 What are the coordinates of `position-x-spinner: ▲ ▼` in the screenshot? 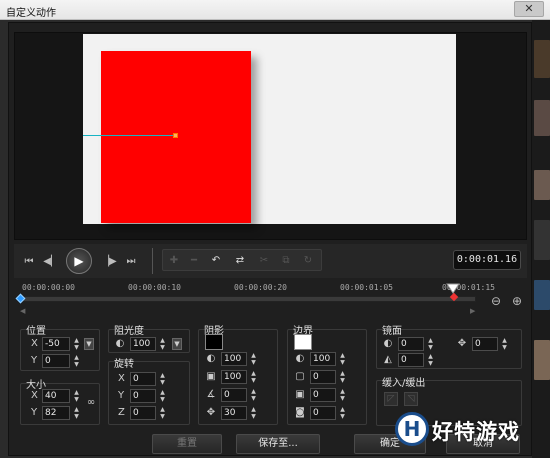 It's located at (76, 344).